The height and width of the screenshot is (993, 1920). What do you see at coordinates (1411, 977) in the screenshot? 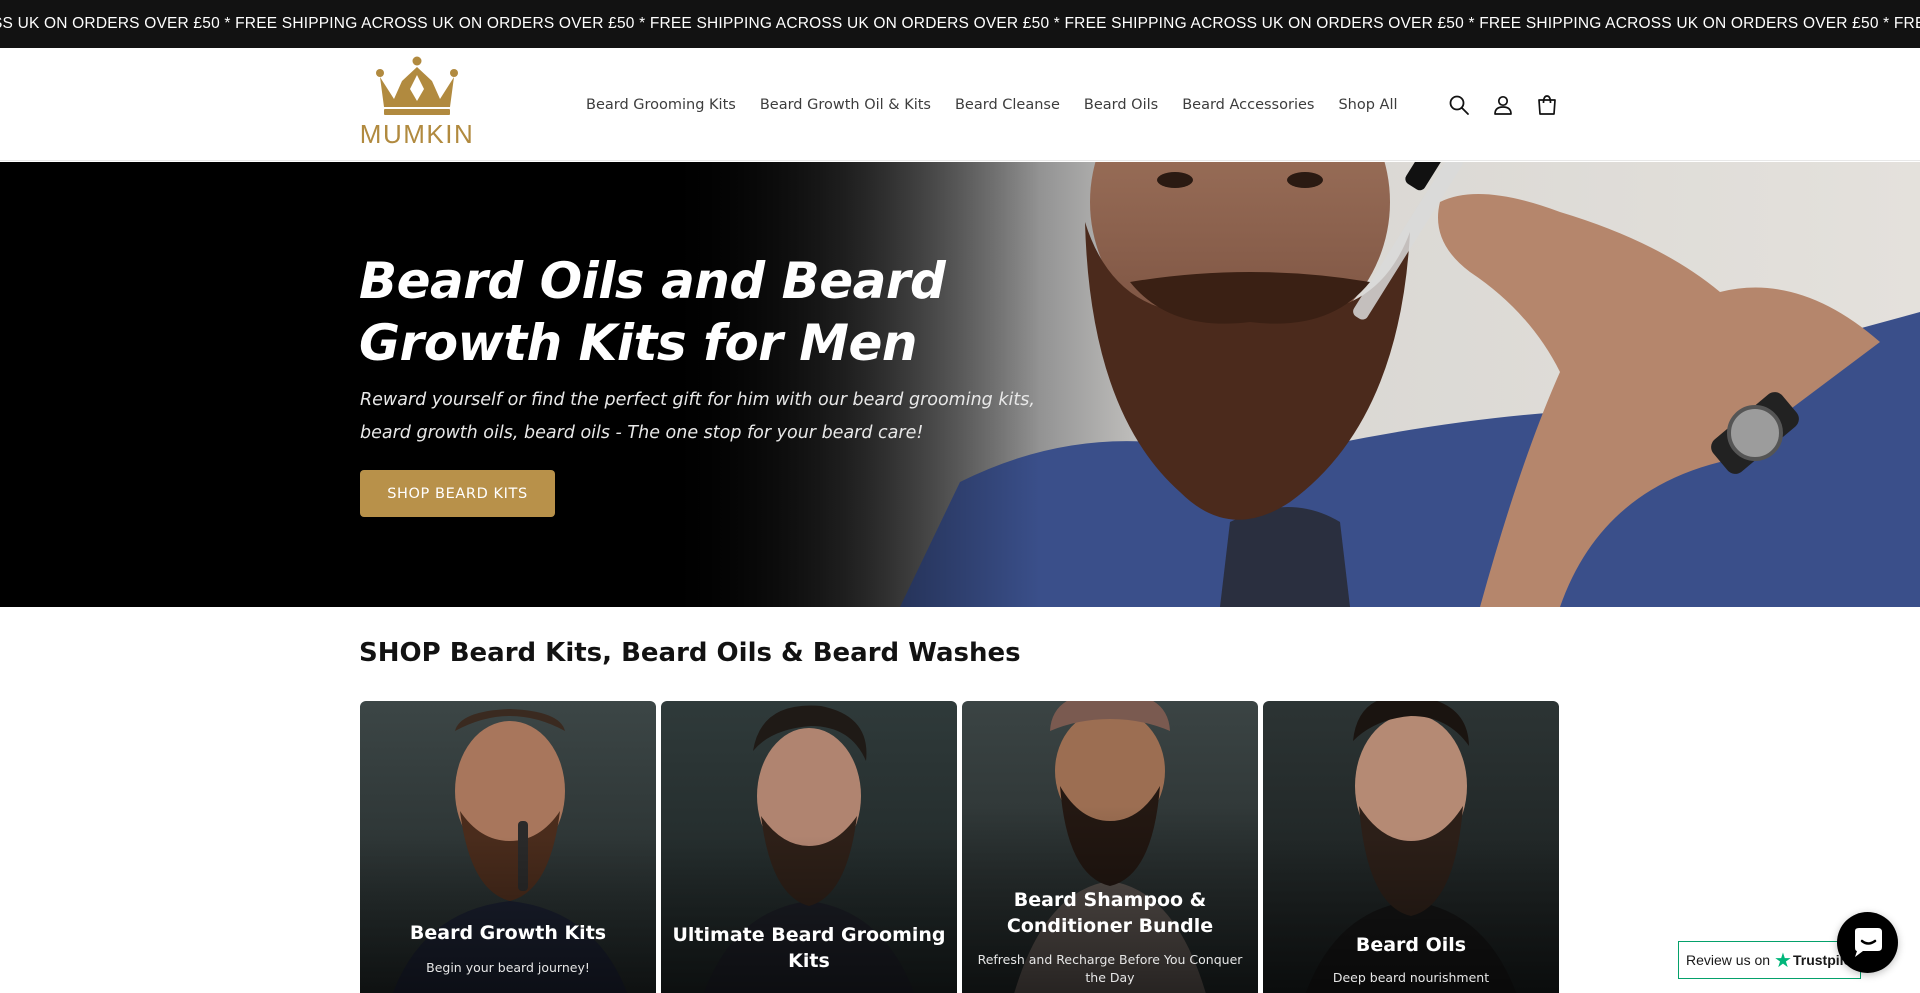
I see `card-subtitle: Deep beard nourishment` at bounding box center [1411, 977].